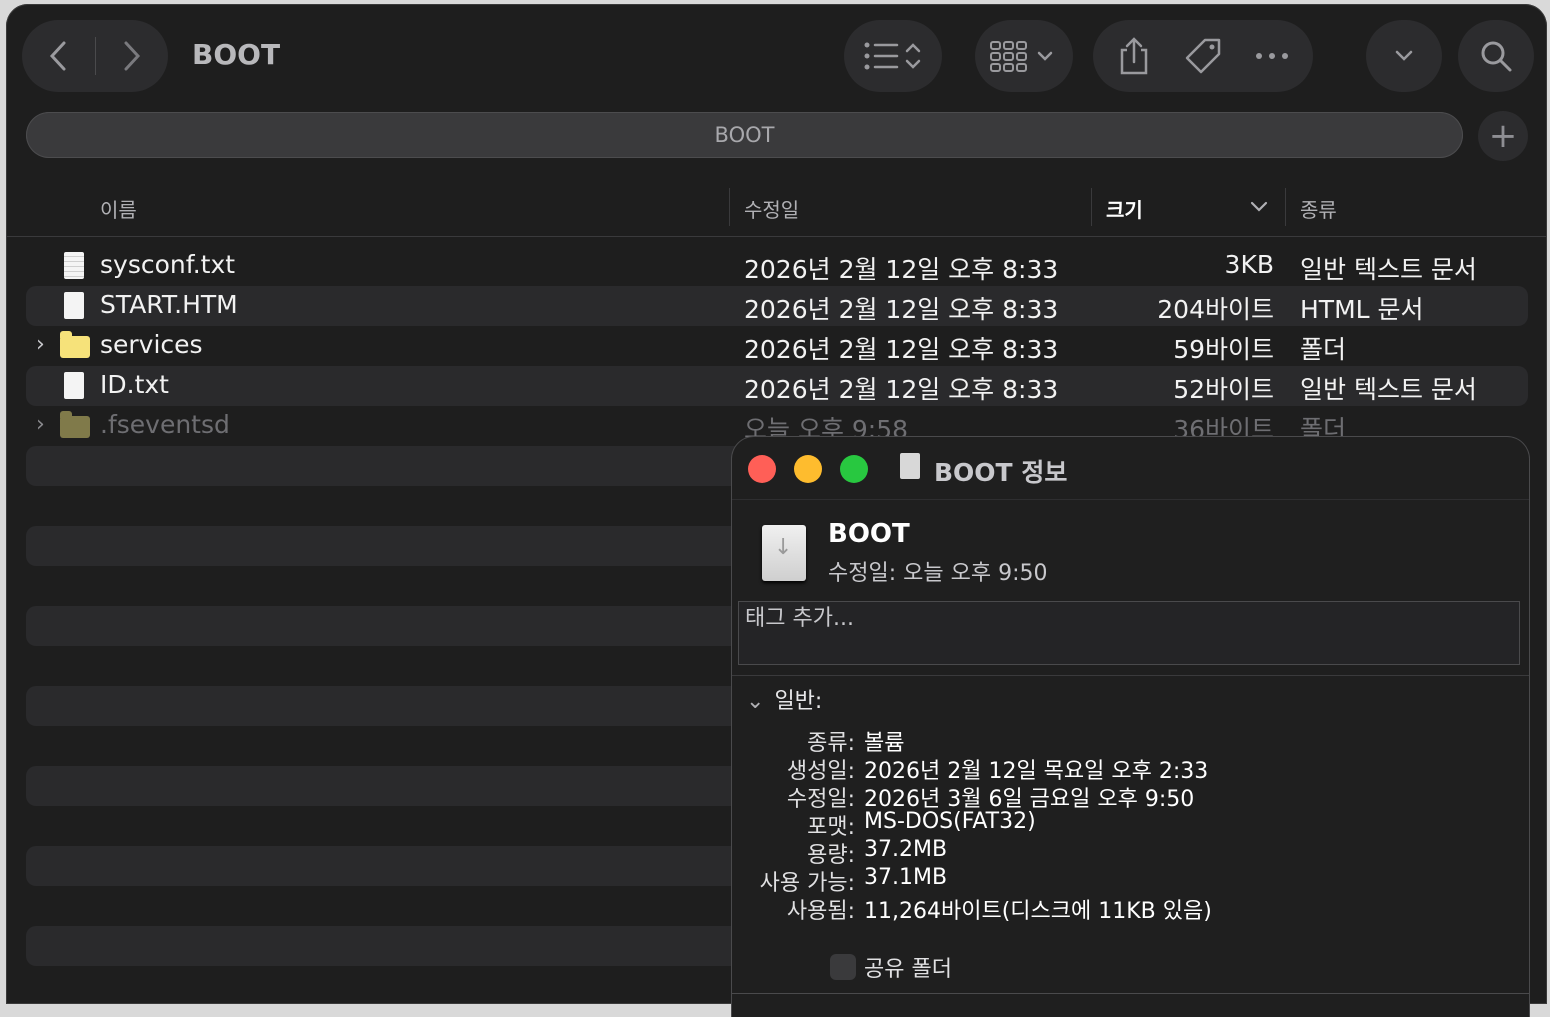  I want to click on grid-icon, so click(1021, 56).